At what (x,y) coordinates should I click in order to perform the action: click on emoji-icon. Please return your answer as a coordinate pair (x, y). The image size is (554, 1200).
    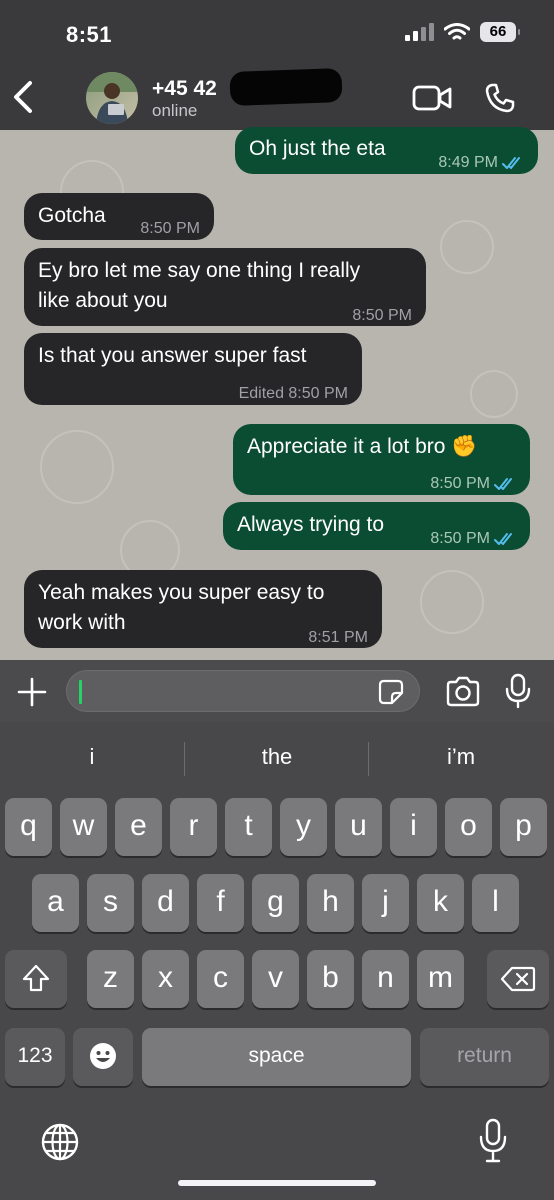
    Looking at the image, I should click on (103, 1056).